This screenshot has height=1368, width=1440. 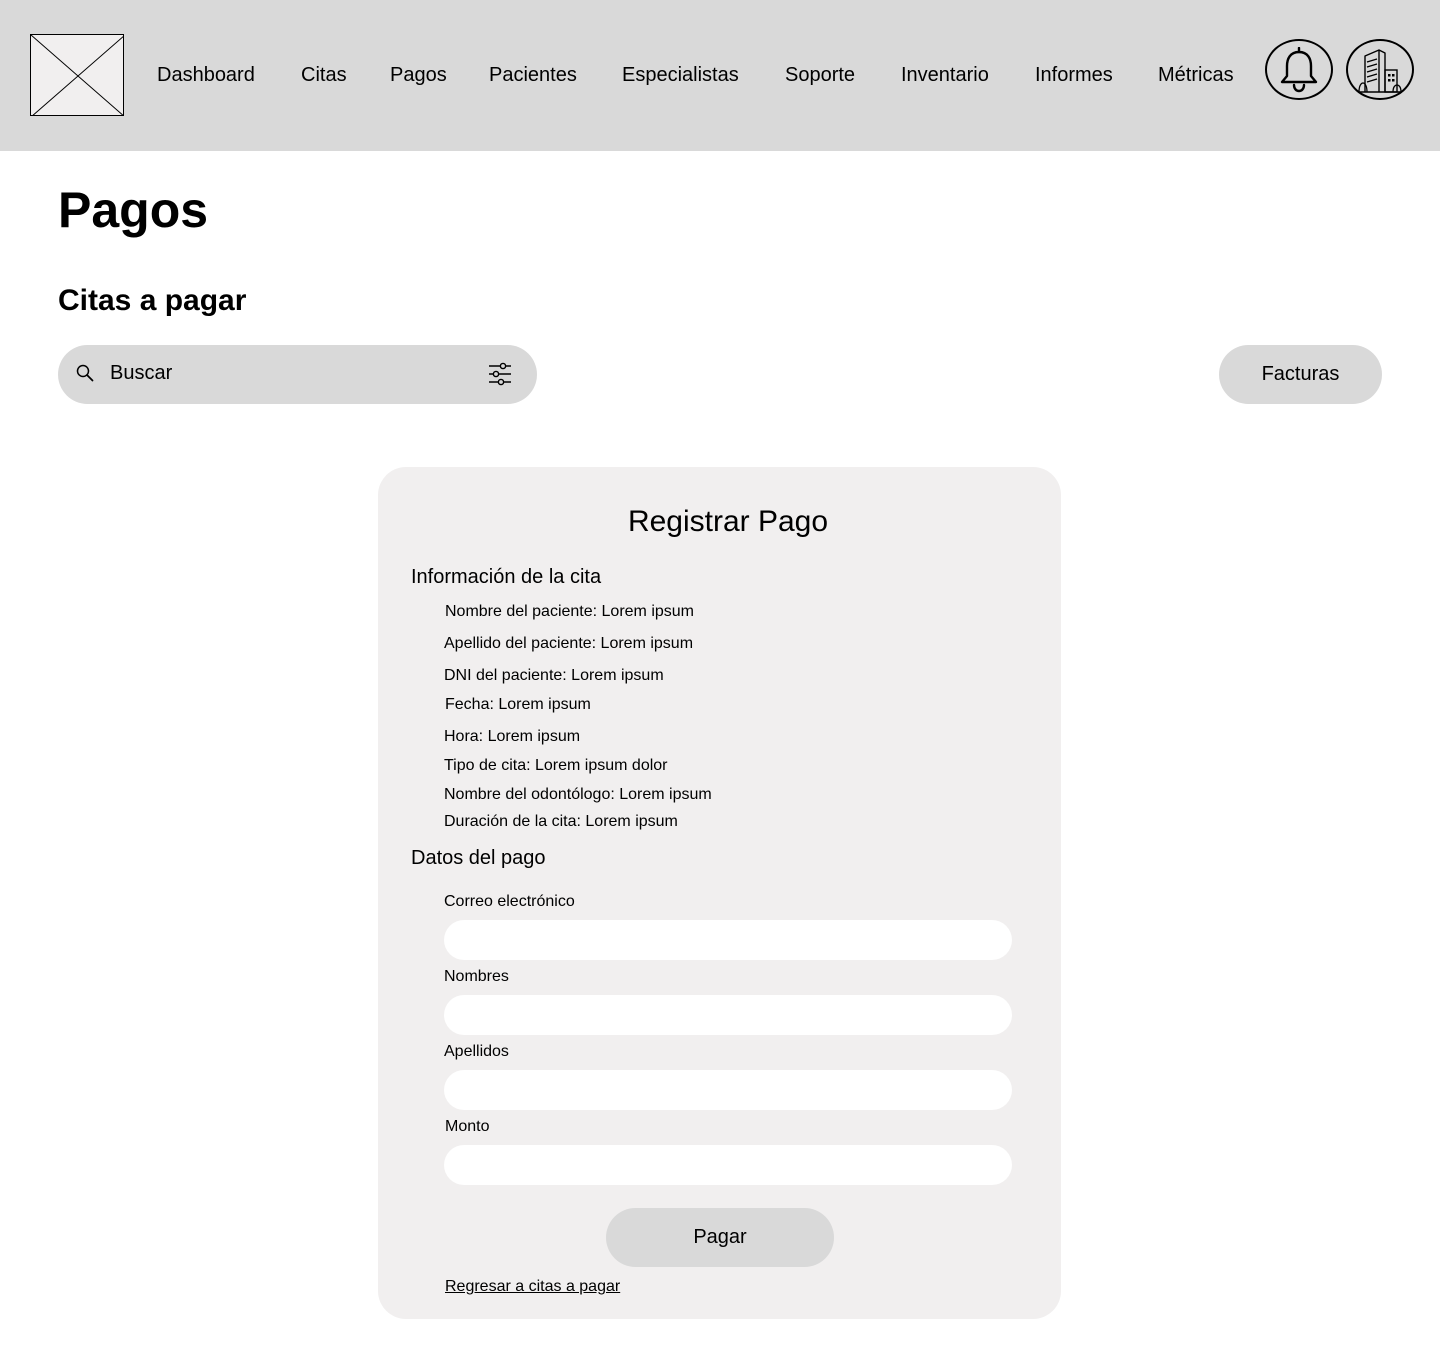 What do you see at coordinates (556, 765) in the screenshot?
I see `info-appointment-type: Tipo de cita: Lorem ipsum dolor` at bounding box center [556, 765].